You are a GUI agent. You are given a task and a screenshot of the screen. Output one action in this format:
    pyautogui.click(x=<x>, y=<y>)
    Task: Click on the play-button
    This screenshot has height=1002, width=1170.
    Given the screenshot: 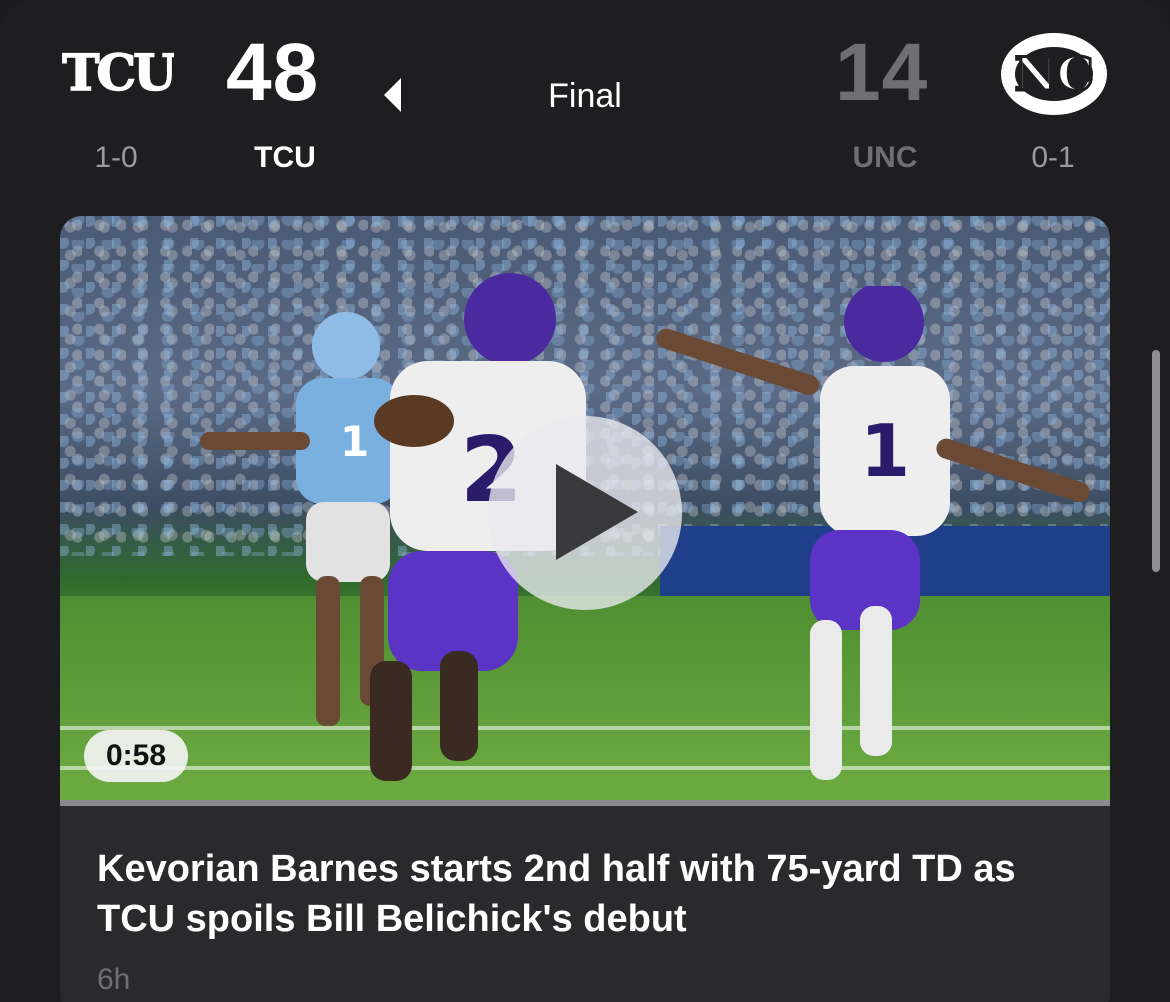 What is the action you would take?
    pyautogui.click(x=585, y=513)
    